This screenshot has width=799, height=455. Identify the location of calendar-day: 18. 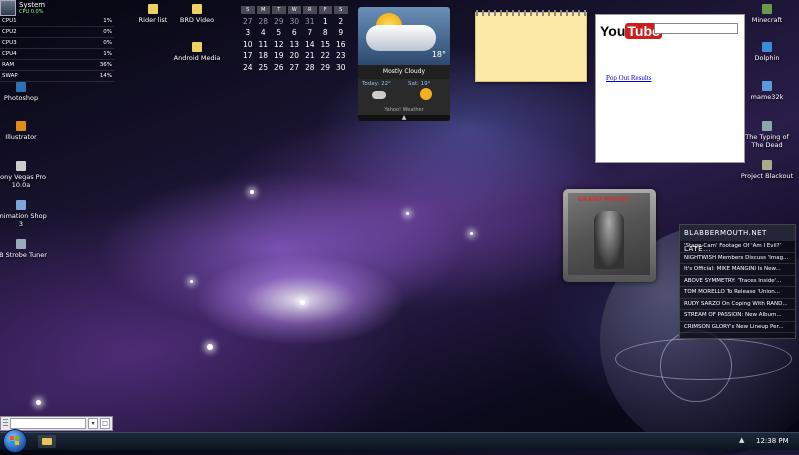
(264, 55).